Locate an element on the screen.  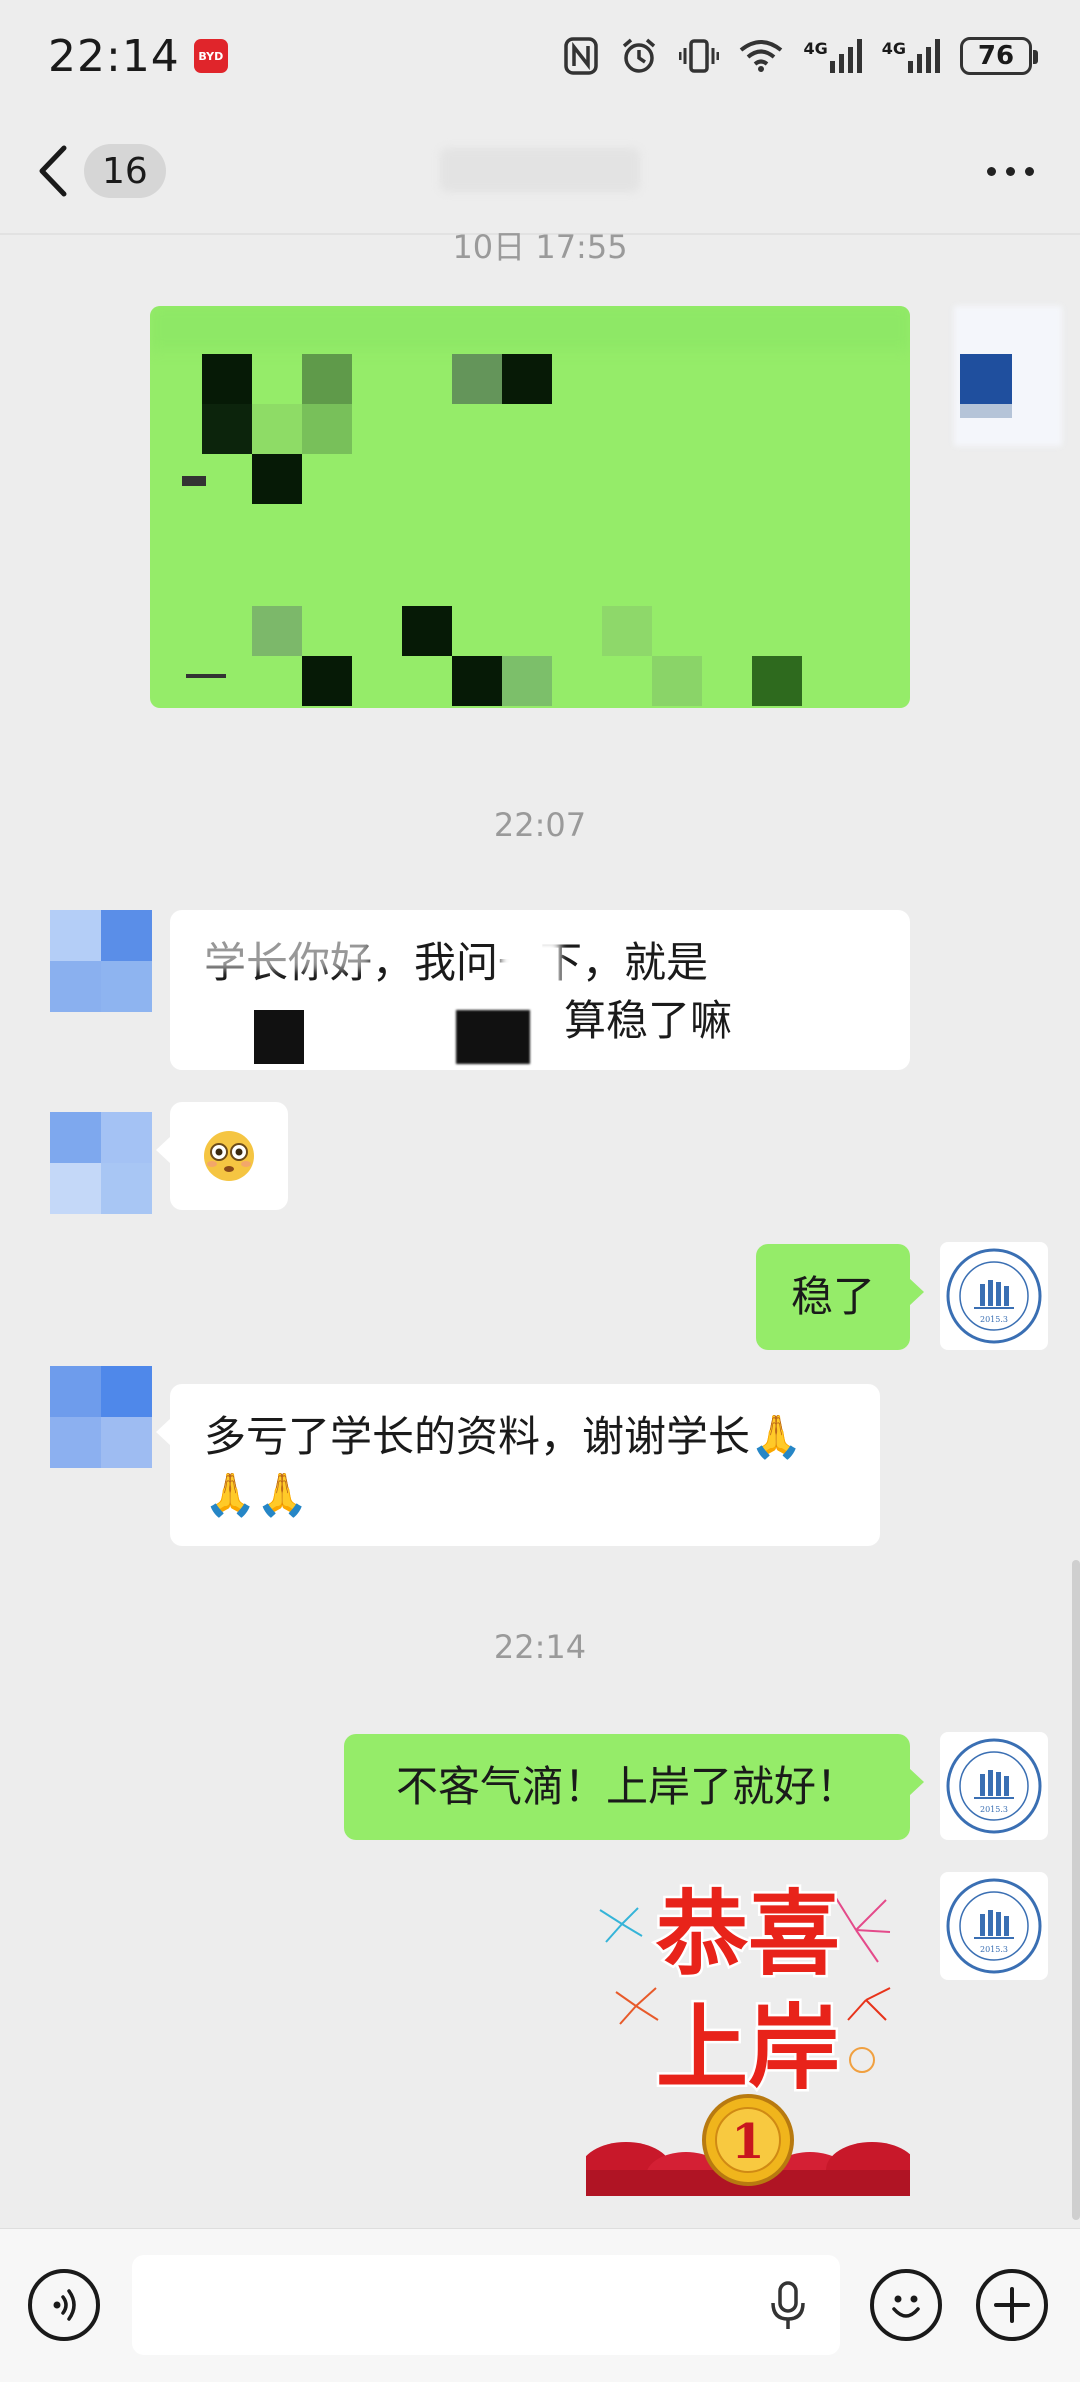
status-time: 22:14 is located at coordinates (114, 56).